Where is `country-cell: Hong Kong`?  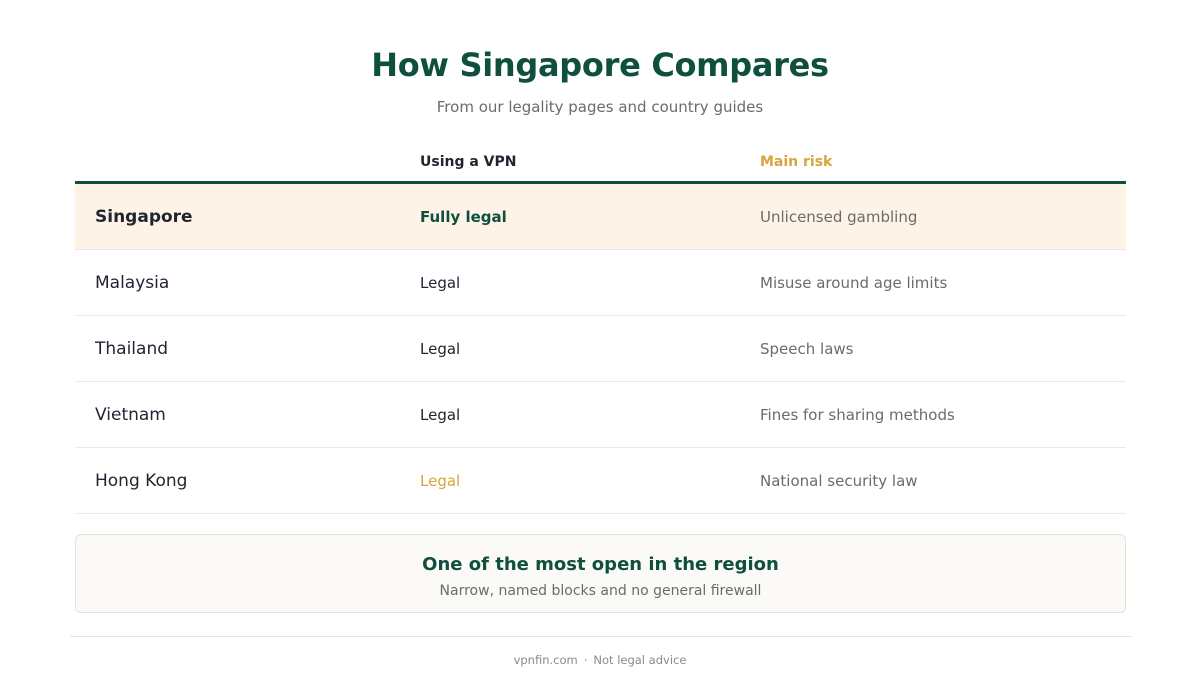 country-cell: Hong Kong is located at coordinates (141, 480).